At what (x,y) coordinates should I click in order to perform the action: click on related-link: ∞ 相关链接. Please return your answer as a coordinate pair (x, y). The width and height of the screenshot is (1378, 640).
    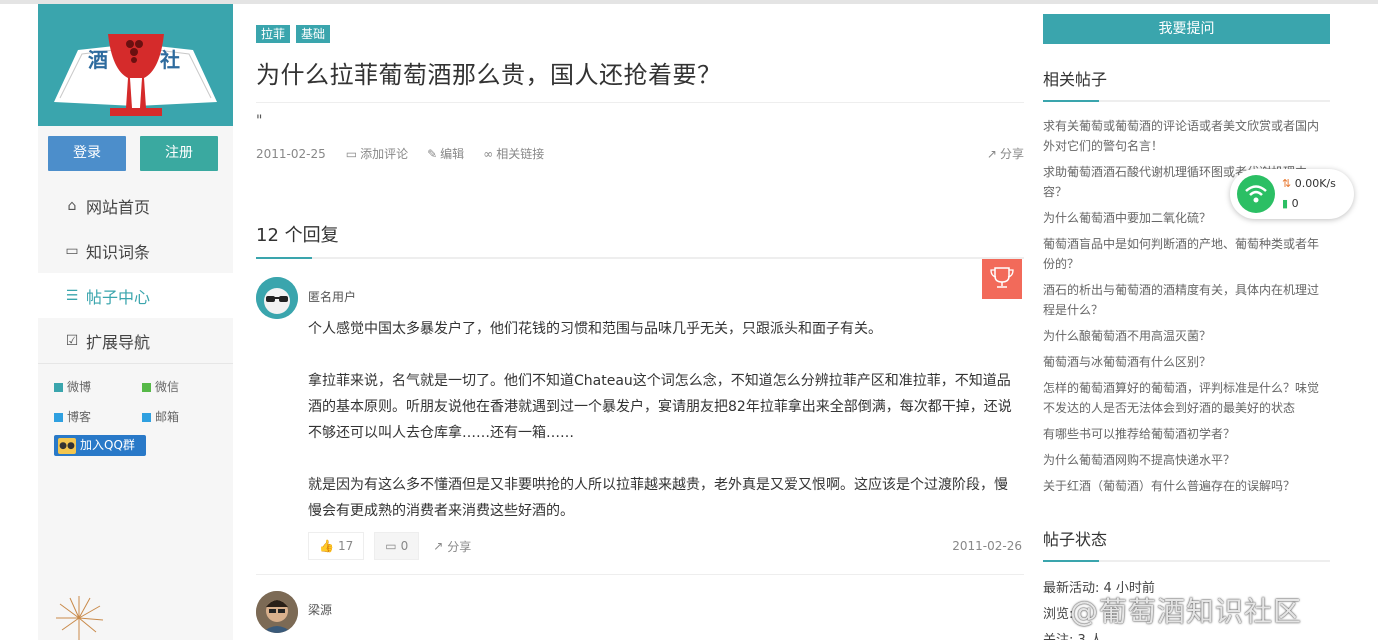
    Looking at the image, I should click on (513, 153).